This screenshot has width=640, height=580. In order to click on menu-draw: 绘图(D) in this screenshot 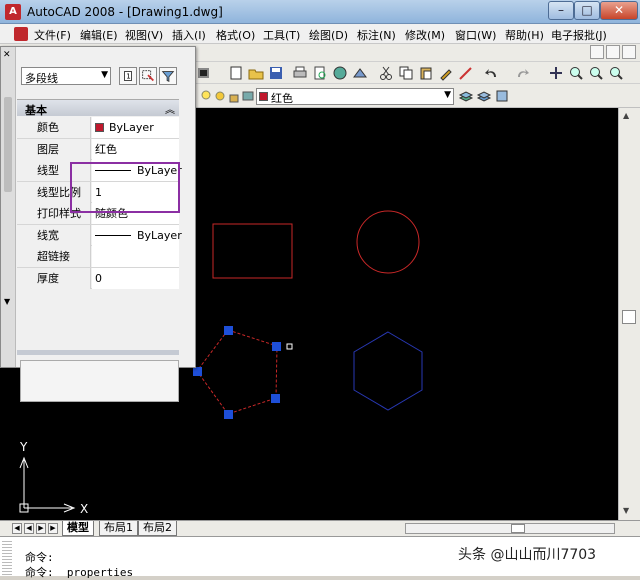, I will do `click(328, 35)`.